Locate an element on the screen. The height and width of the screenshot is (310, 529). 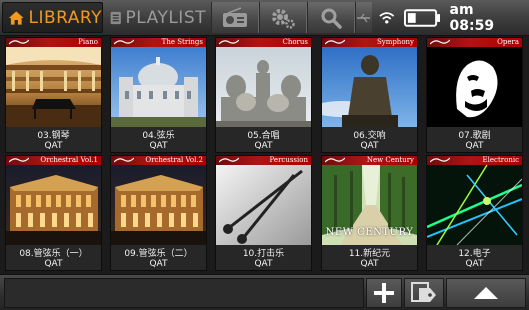
search-button is located at coordinates (331, 17).